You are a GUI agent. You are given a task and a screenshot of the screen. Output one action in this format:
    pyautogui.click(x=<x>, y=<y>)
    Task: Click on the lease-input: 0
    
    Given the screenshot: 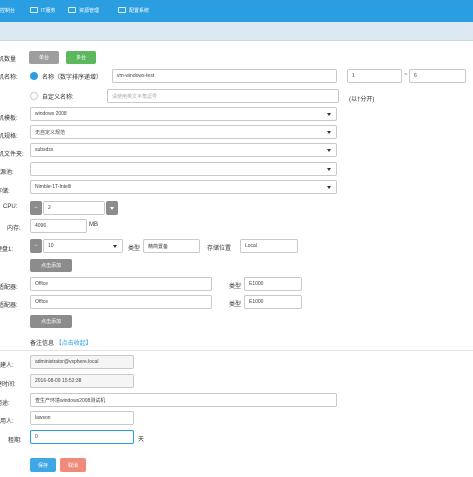 What is the action you would take?
    pyautogui.click(x=82, y=437)
    